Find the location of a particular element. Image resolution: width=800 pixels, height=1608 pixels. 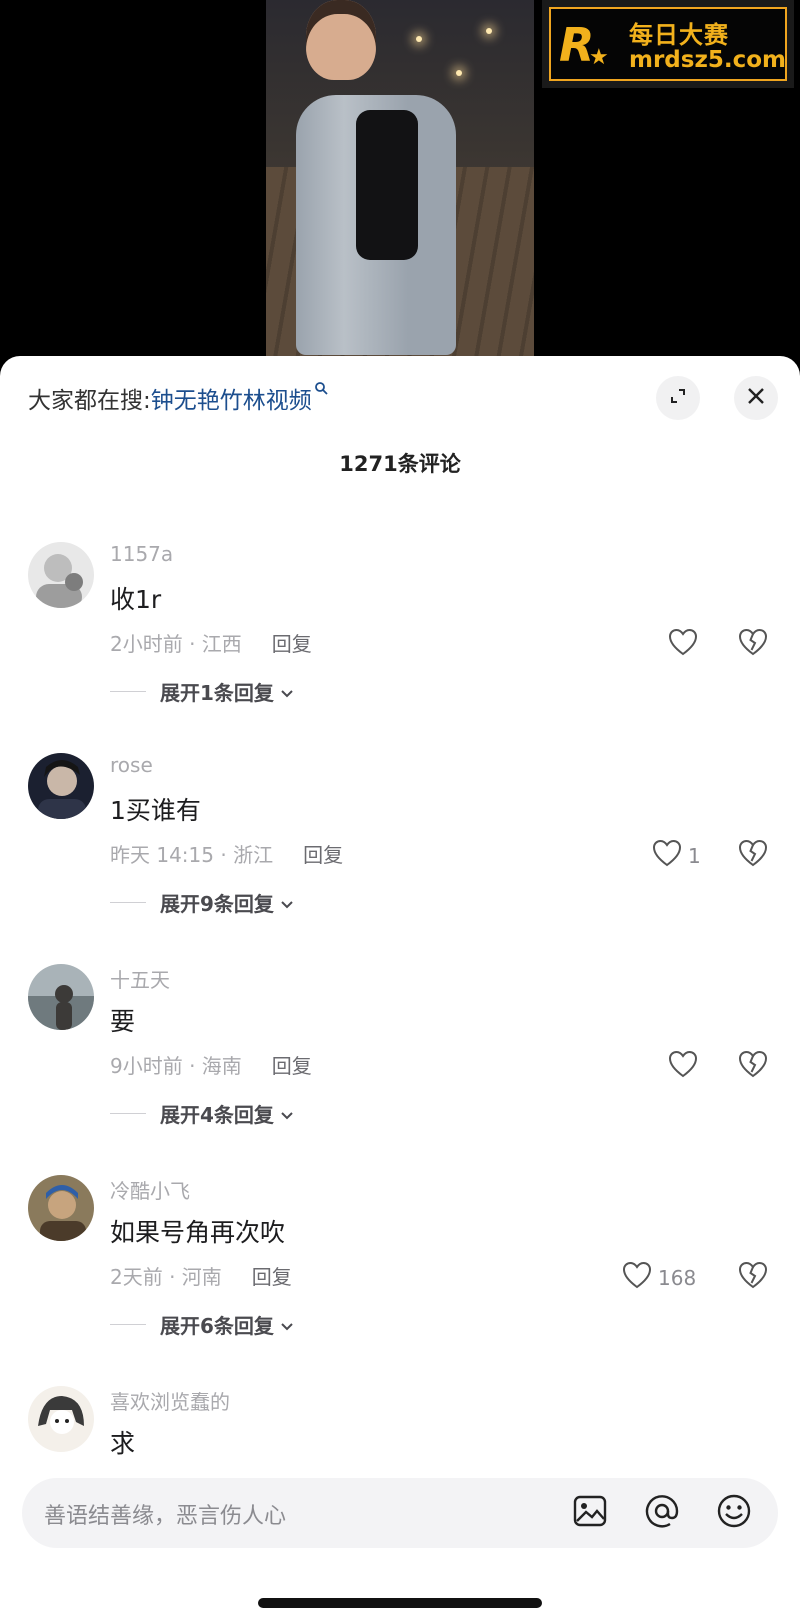

expand-replies-button: 展开1条回复 is located at coordinates (202, 691).